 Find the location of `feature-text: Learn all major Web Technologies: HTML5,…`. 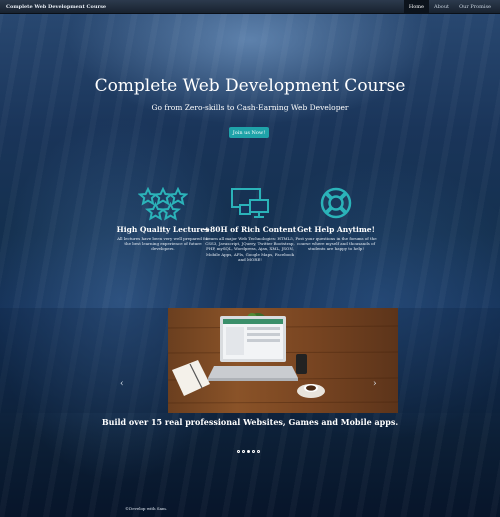

feature-text: Learn all major Web Technologies: HTML5,… is located at coordinates (250, 249).